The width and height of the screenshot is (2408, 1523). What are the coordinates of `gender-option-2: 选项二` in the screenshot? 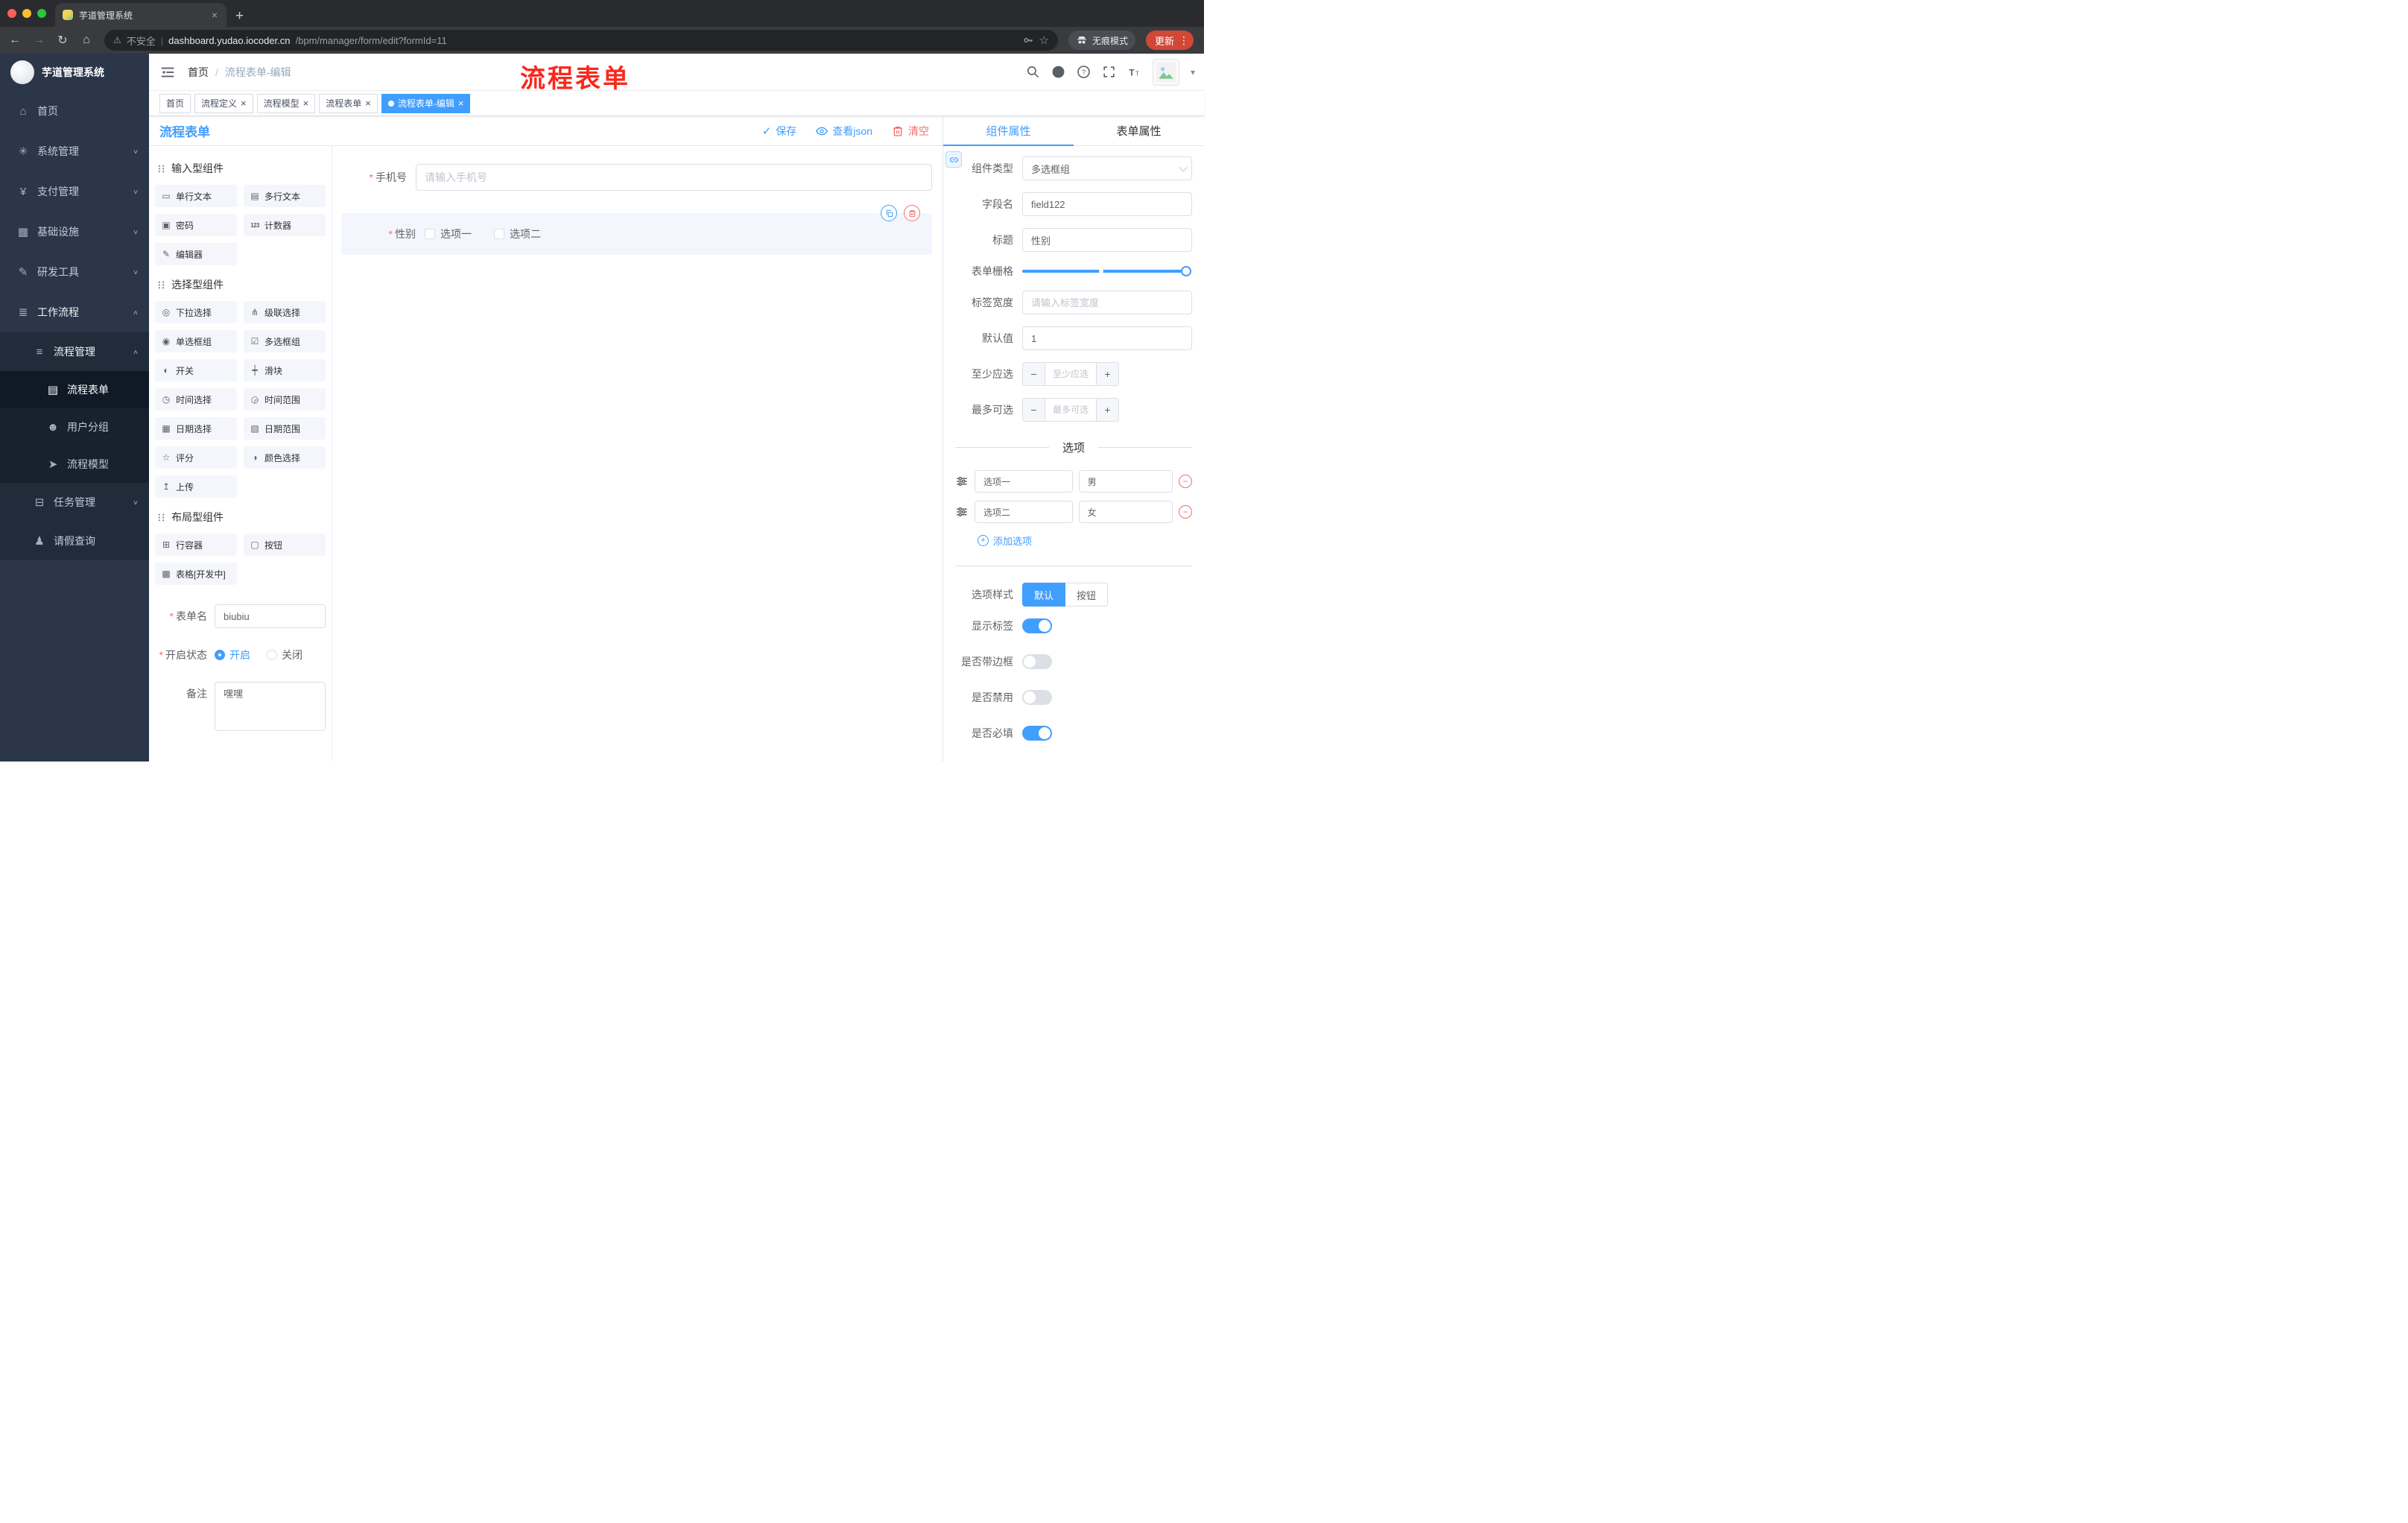 It's located at (517, 234).